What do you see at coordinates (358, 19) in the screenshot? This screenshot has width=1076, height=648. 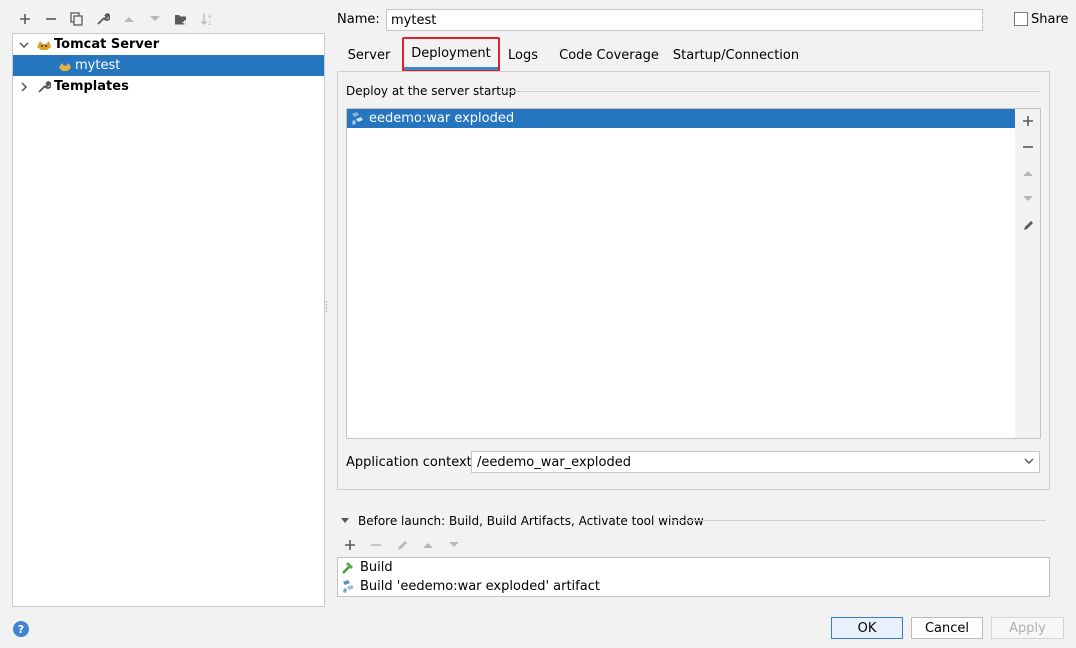 I see `name-label: Name:` at bounding box center [358, 19].